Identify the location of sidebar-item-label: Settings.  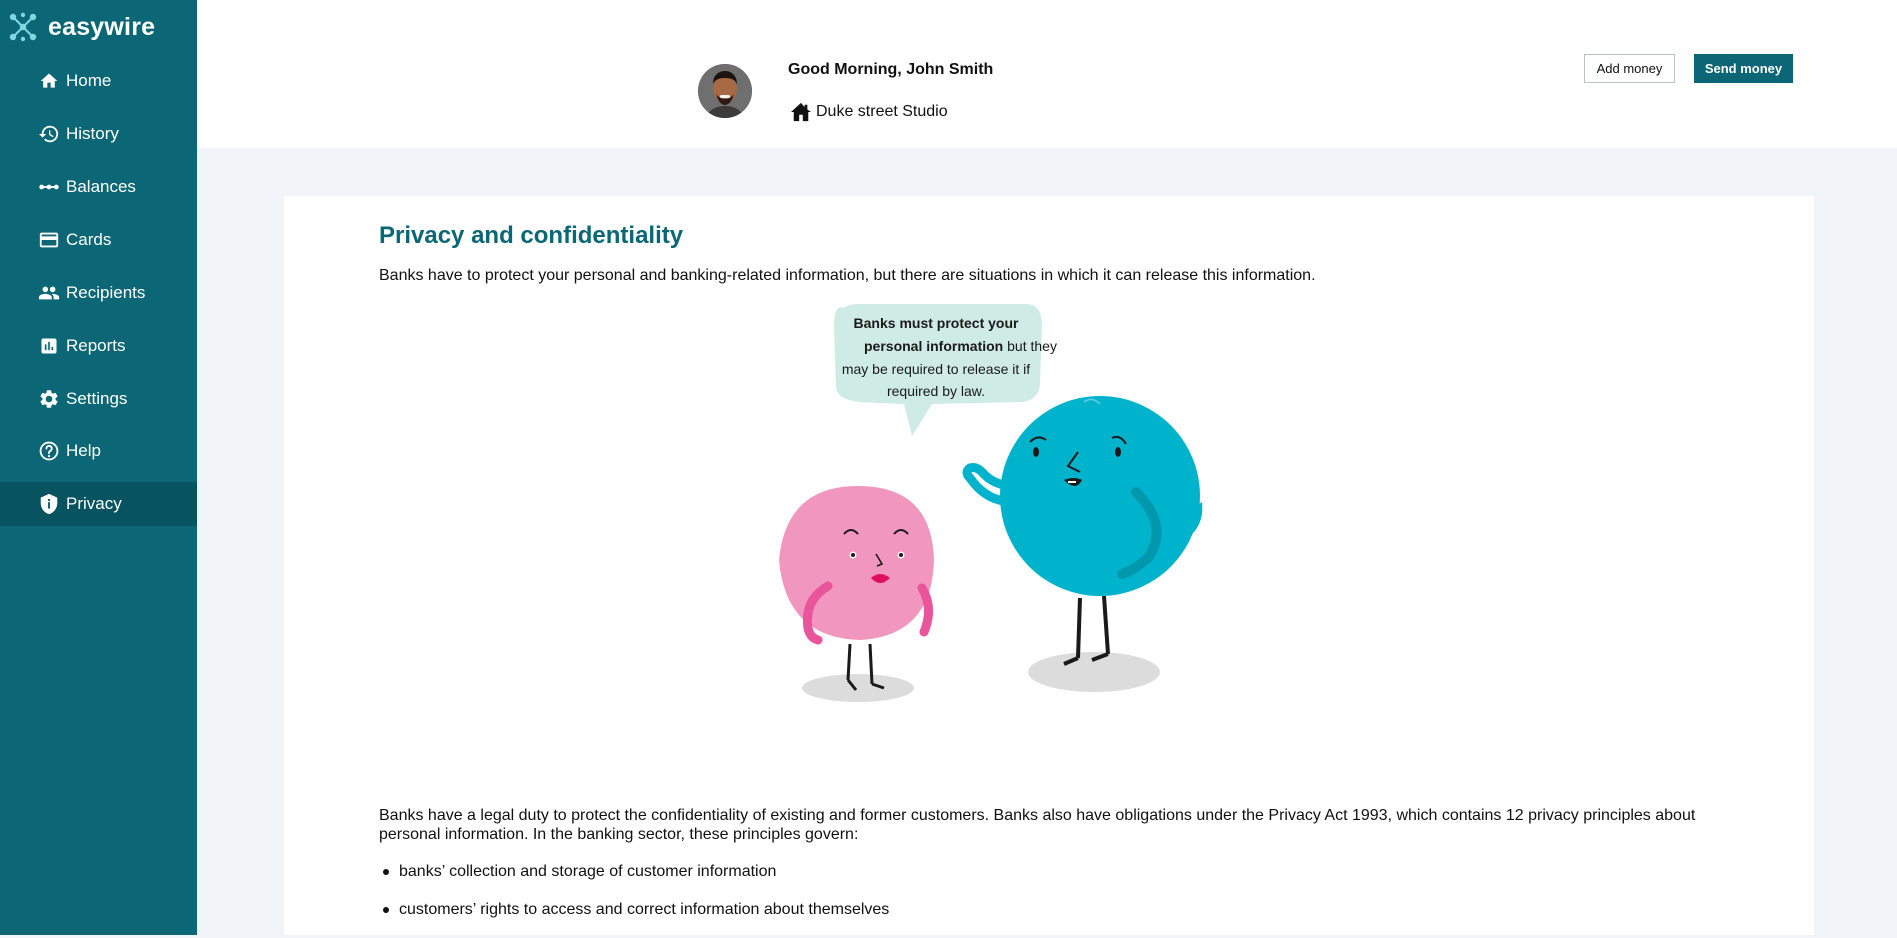
(97, 398).